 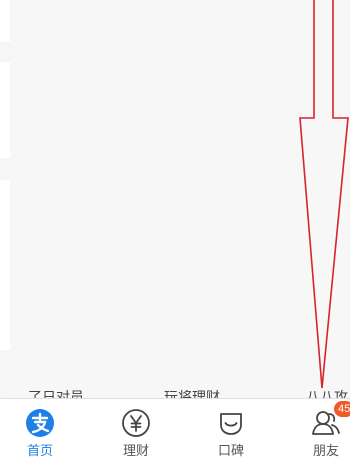 I want to click on cut-label: 了日对员, so click(x=56, y=393).